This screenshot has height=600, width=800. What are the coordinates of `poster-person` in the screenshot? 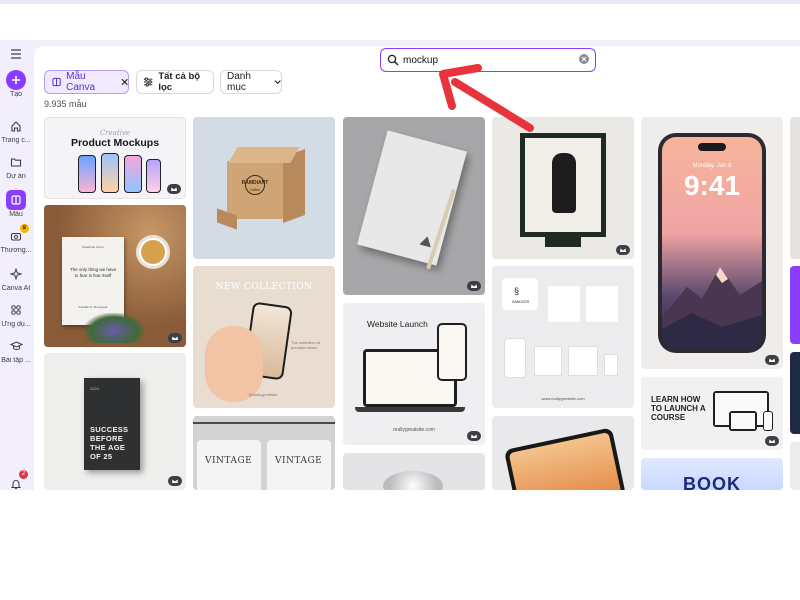 It's located at (564, 183).